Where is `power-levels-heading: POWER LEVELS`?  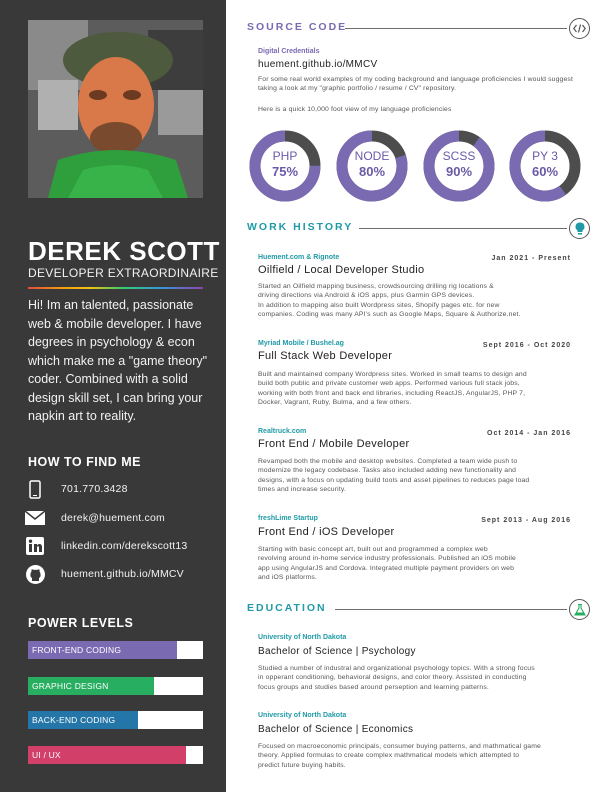 power-levels-heading: POWER LEVELS is located at coordinates (81, 623).